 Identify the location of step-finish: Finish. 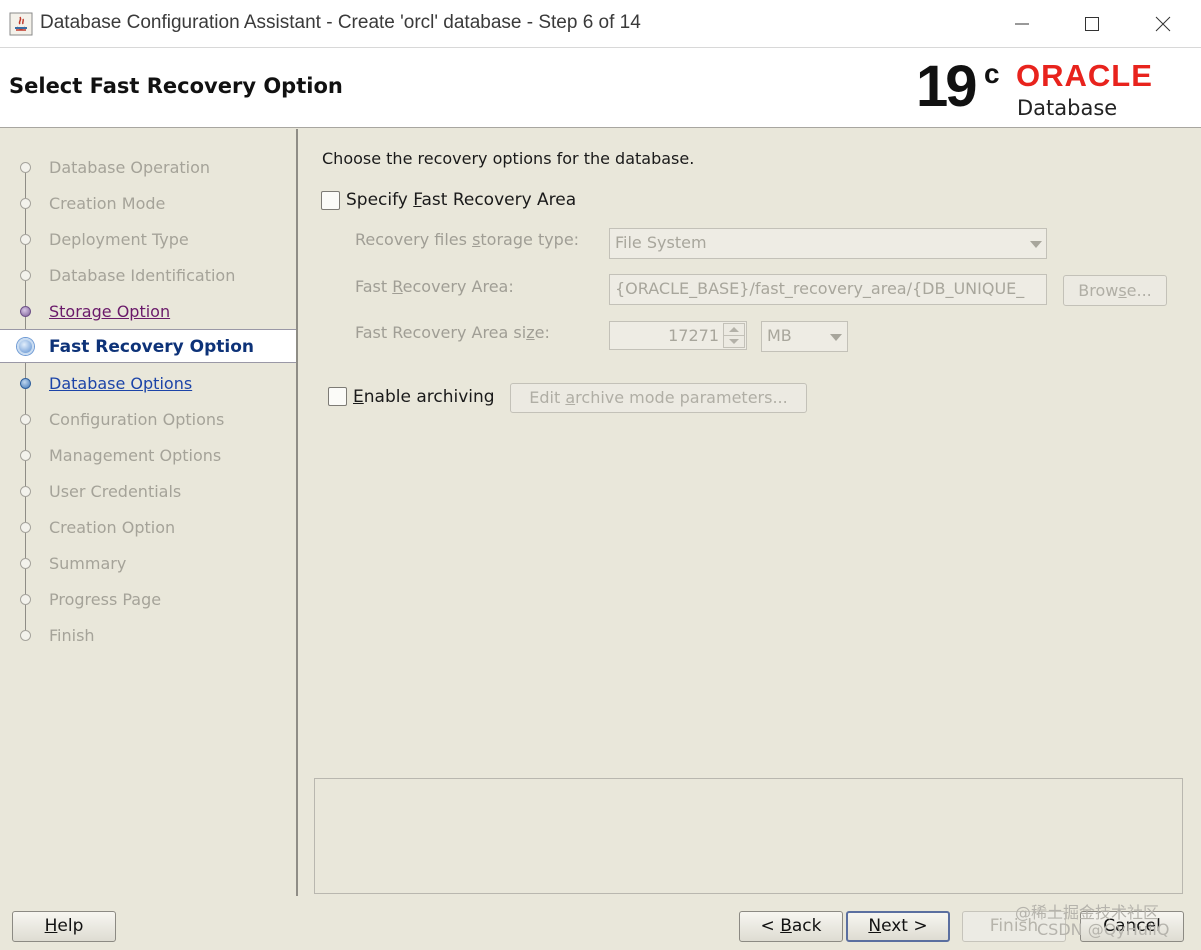
(148, 635).